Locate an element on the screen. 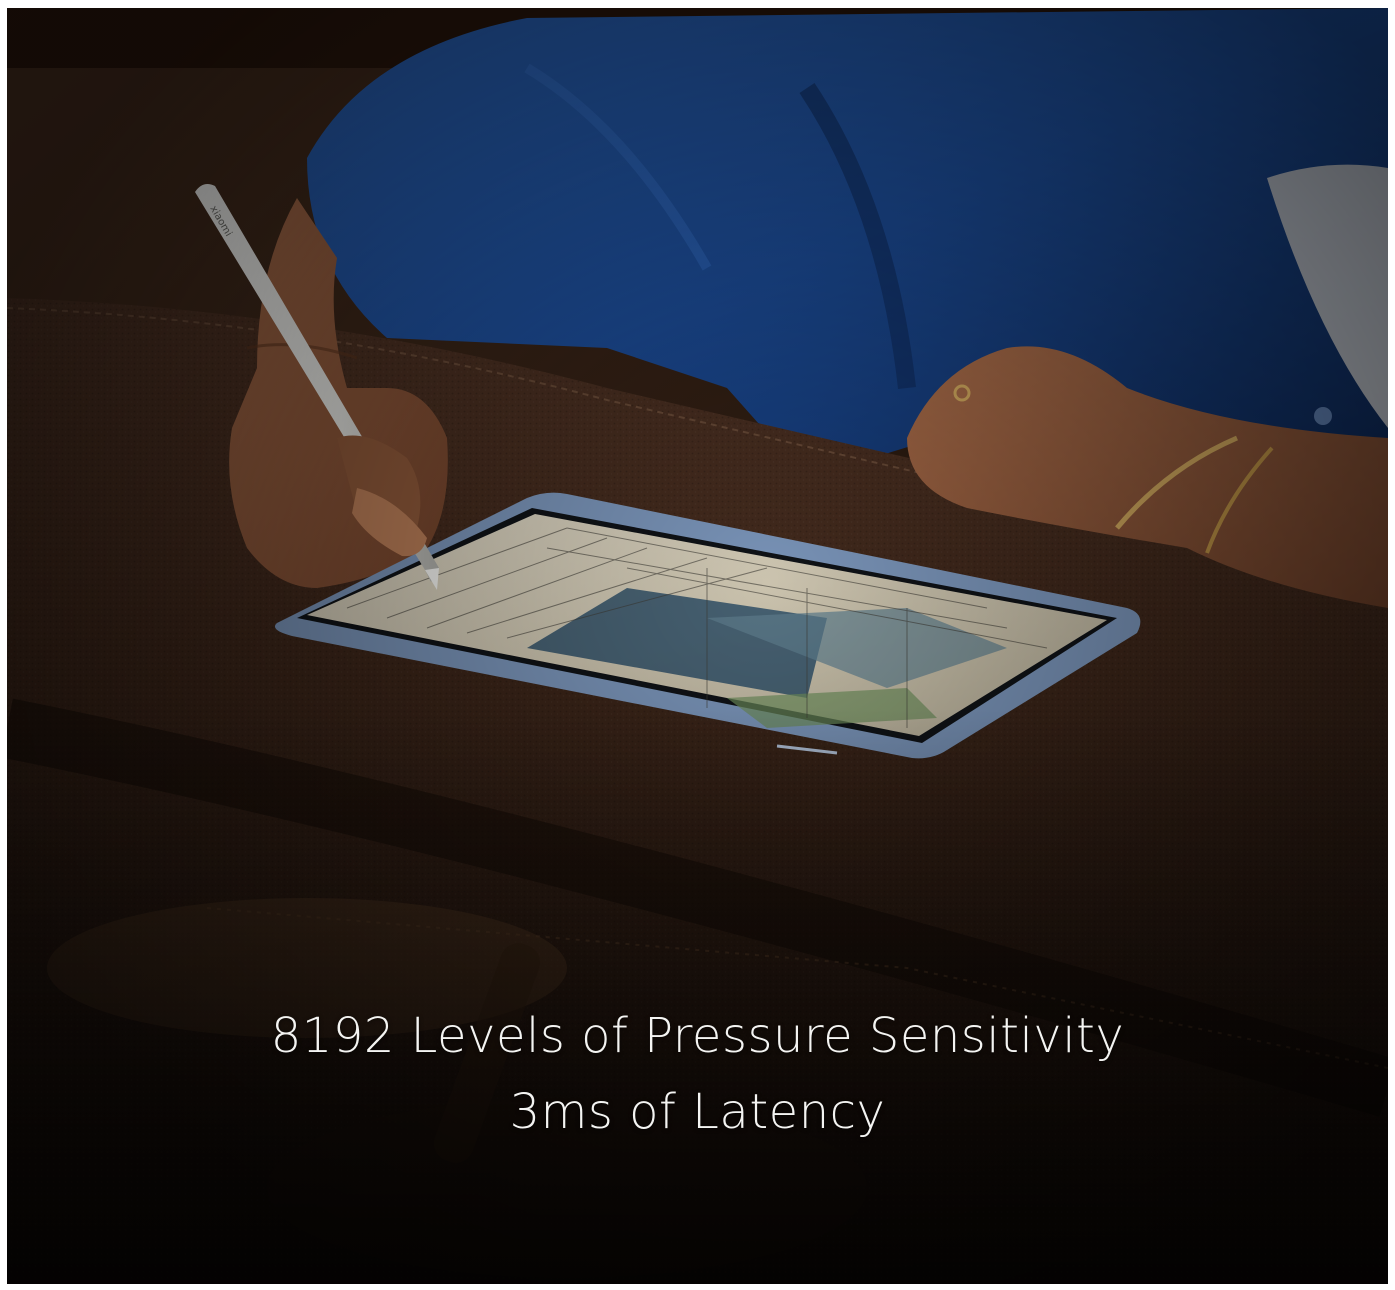 Image resolution: width=1395 pixels, height=1290 pixels. caption-line-latency: 3ms of Latency is located at coordinates (697, 1112).